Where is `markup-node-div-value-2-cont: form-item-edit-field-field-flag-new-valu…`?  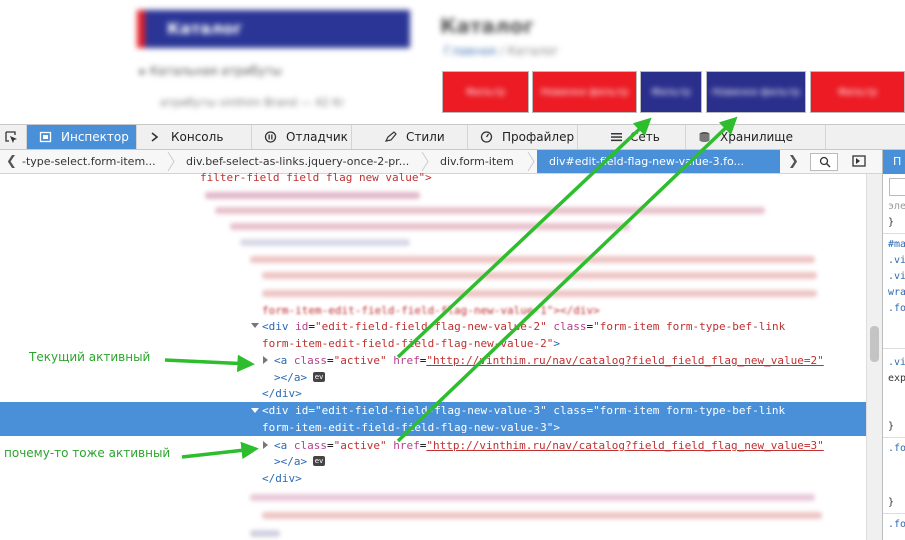
markup-node-div-value-2-cont: form-item-edit-field-field-flag-new-valu… is located at coordinates (411, 343).